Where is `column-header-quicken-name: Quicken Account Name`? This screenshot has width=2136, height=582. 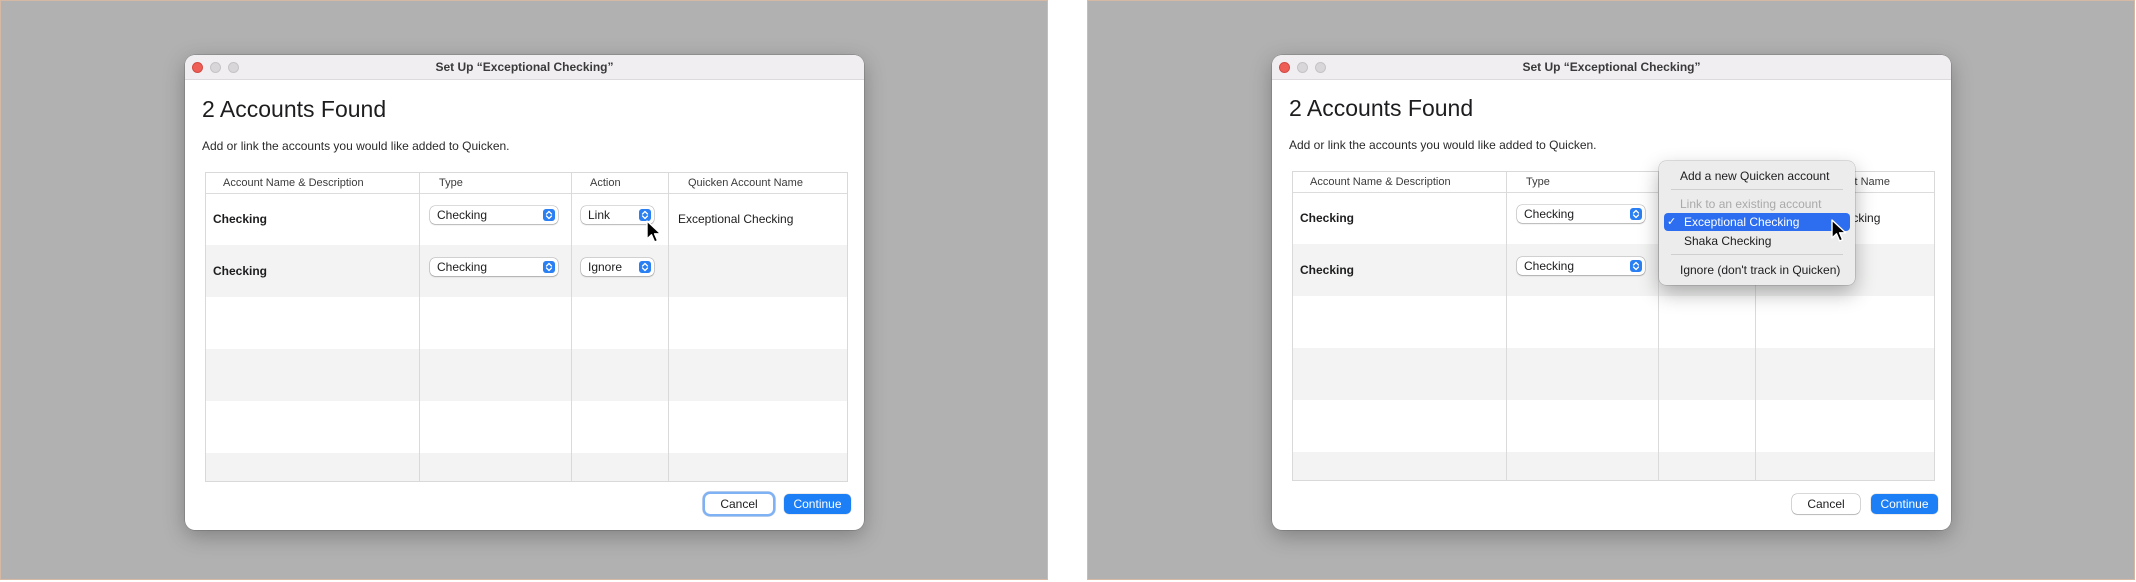
column-header-quicken-name: Quicken Account Name is located at coordinates (745, 183).